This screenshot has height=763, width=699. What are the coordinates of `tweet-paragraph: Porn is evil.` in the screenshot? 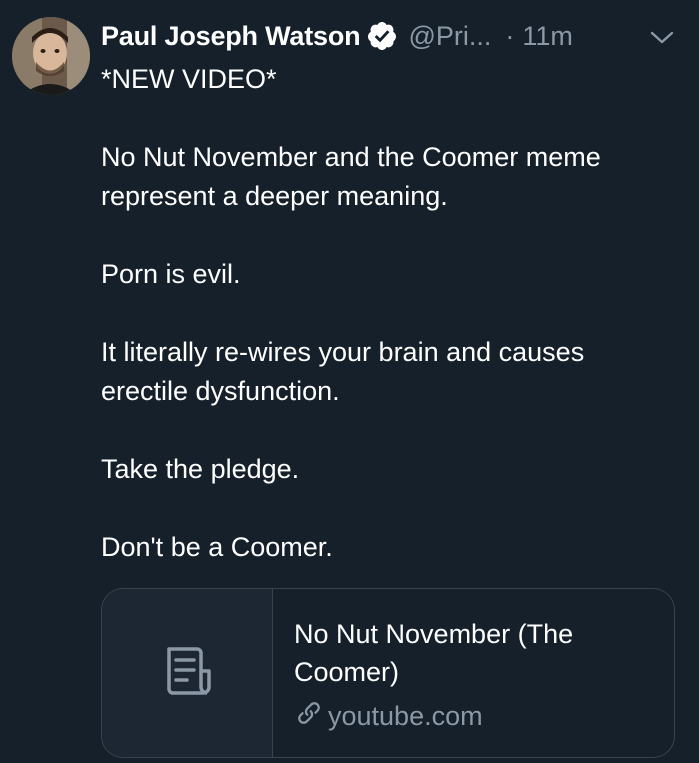 It's located at (171, 274).